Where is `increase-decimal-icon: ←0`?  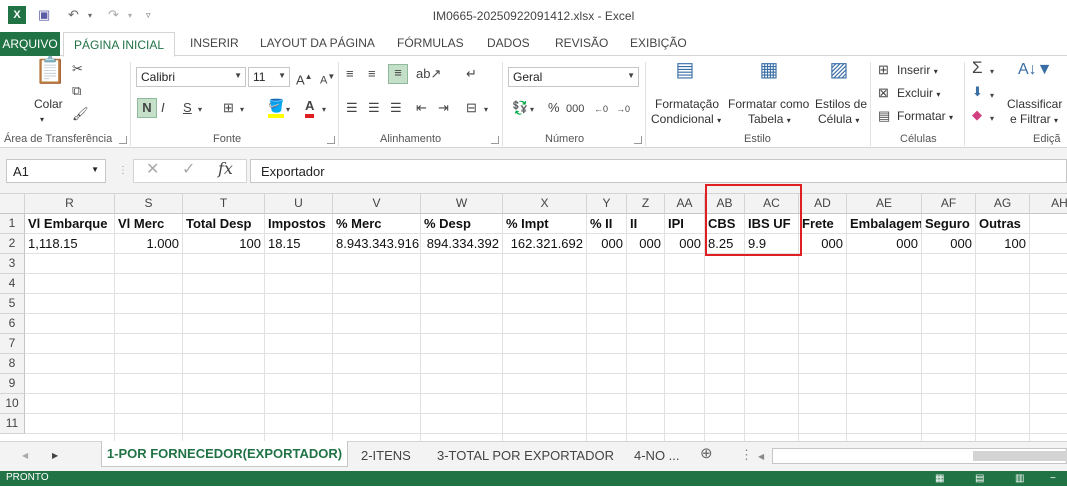 increase-decimal-icon: ←0 is located at coordinates (601, 109).